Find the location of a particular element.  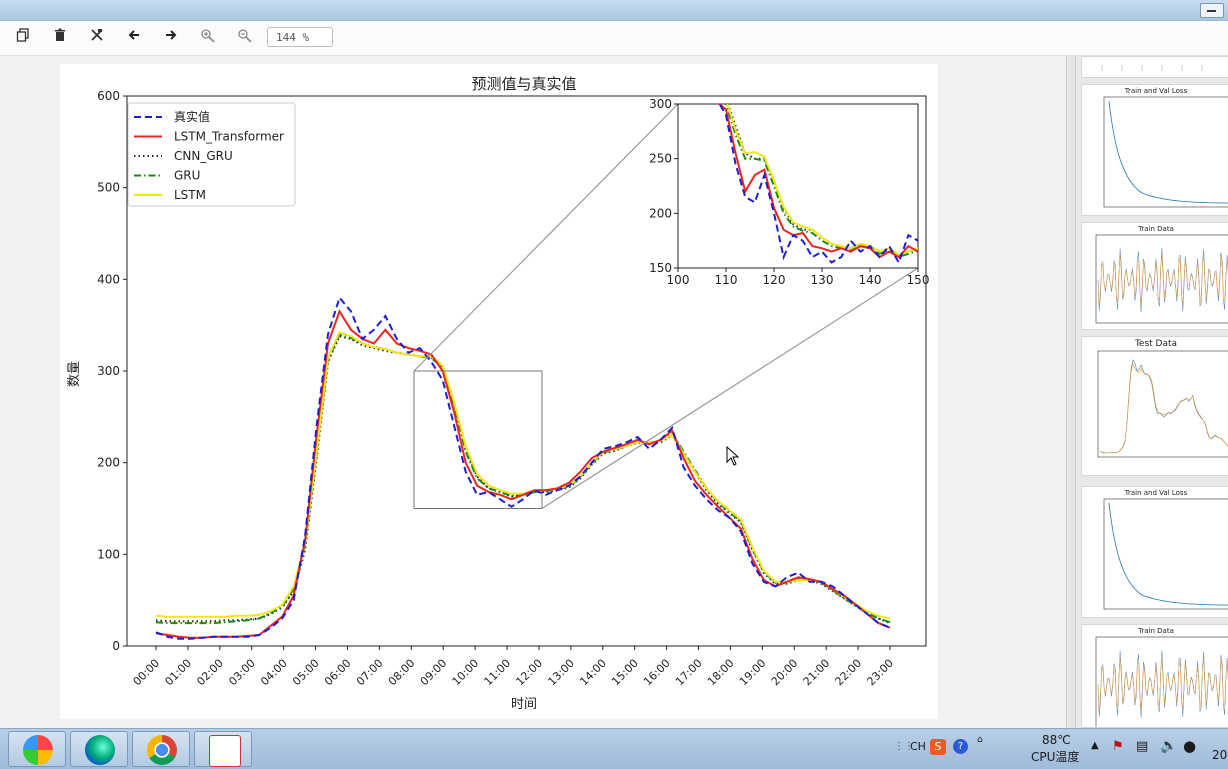

taskbar-app-chrome is located at coordinates (161, 749).